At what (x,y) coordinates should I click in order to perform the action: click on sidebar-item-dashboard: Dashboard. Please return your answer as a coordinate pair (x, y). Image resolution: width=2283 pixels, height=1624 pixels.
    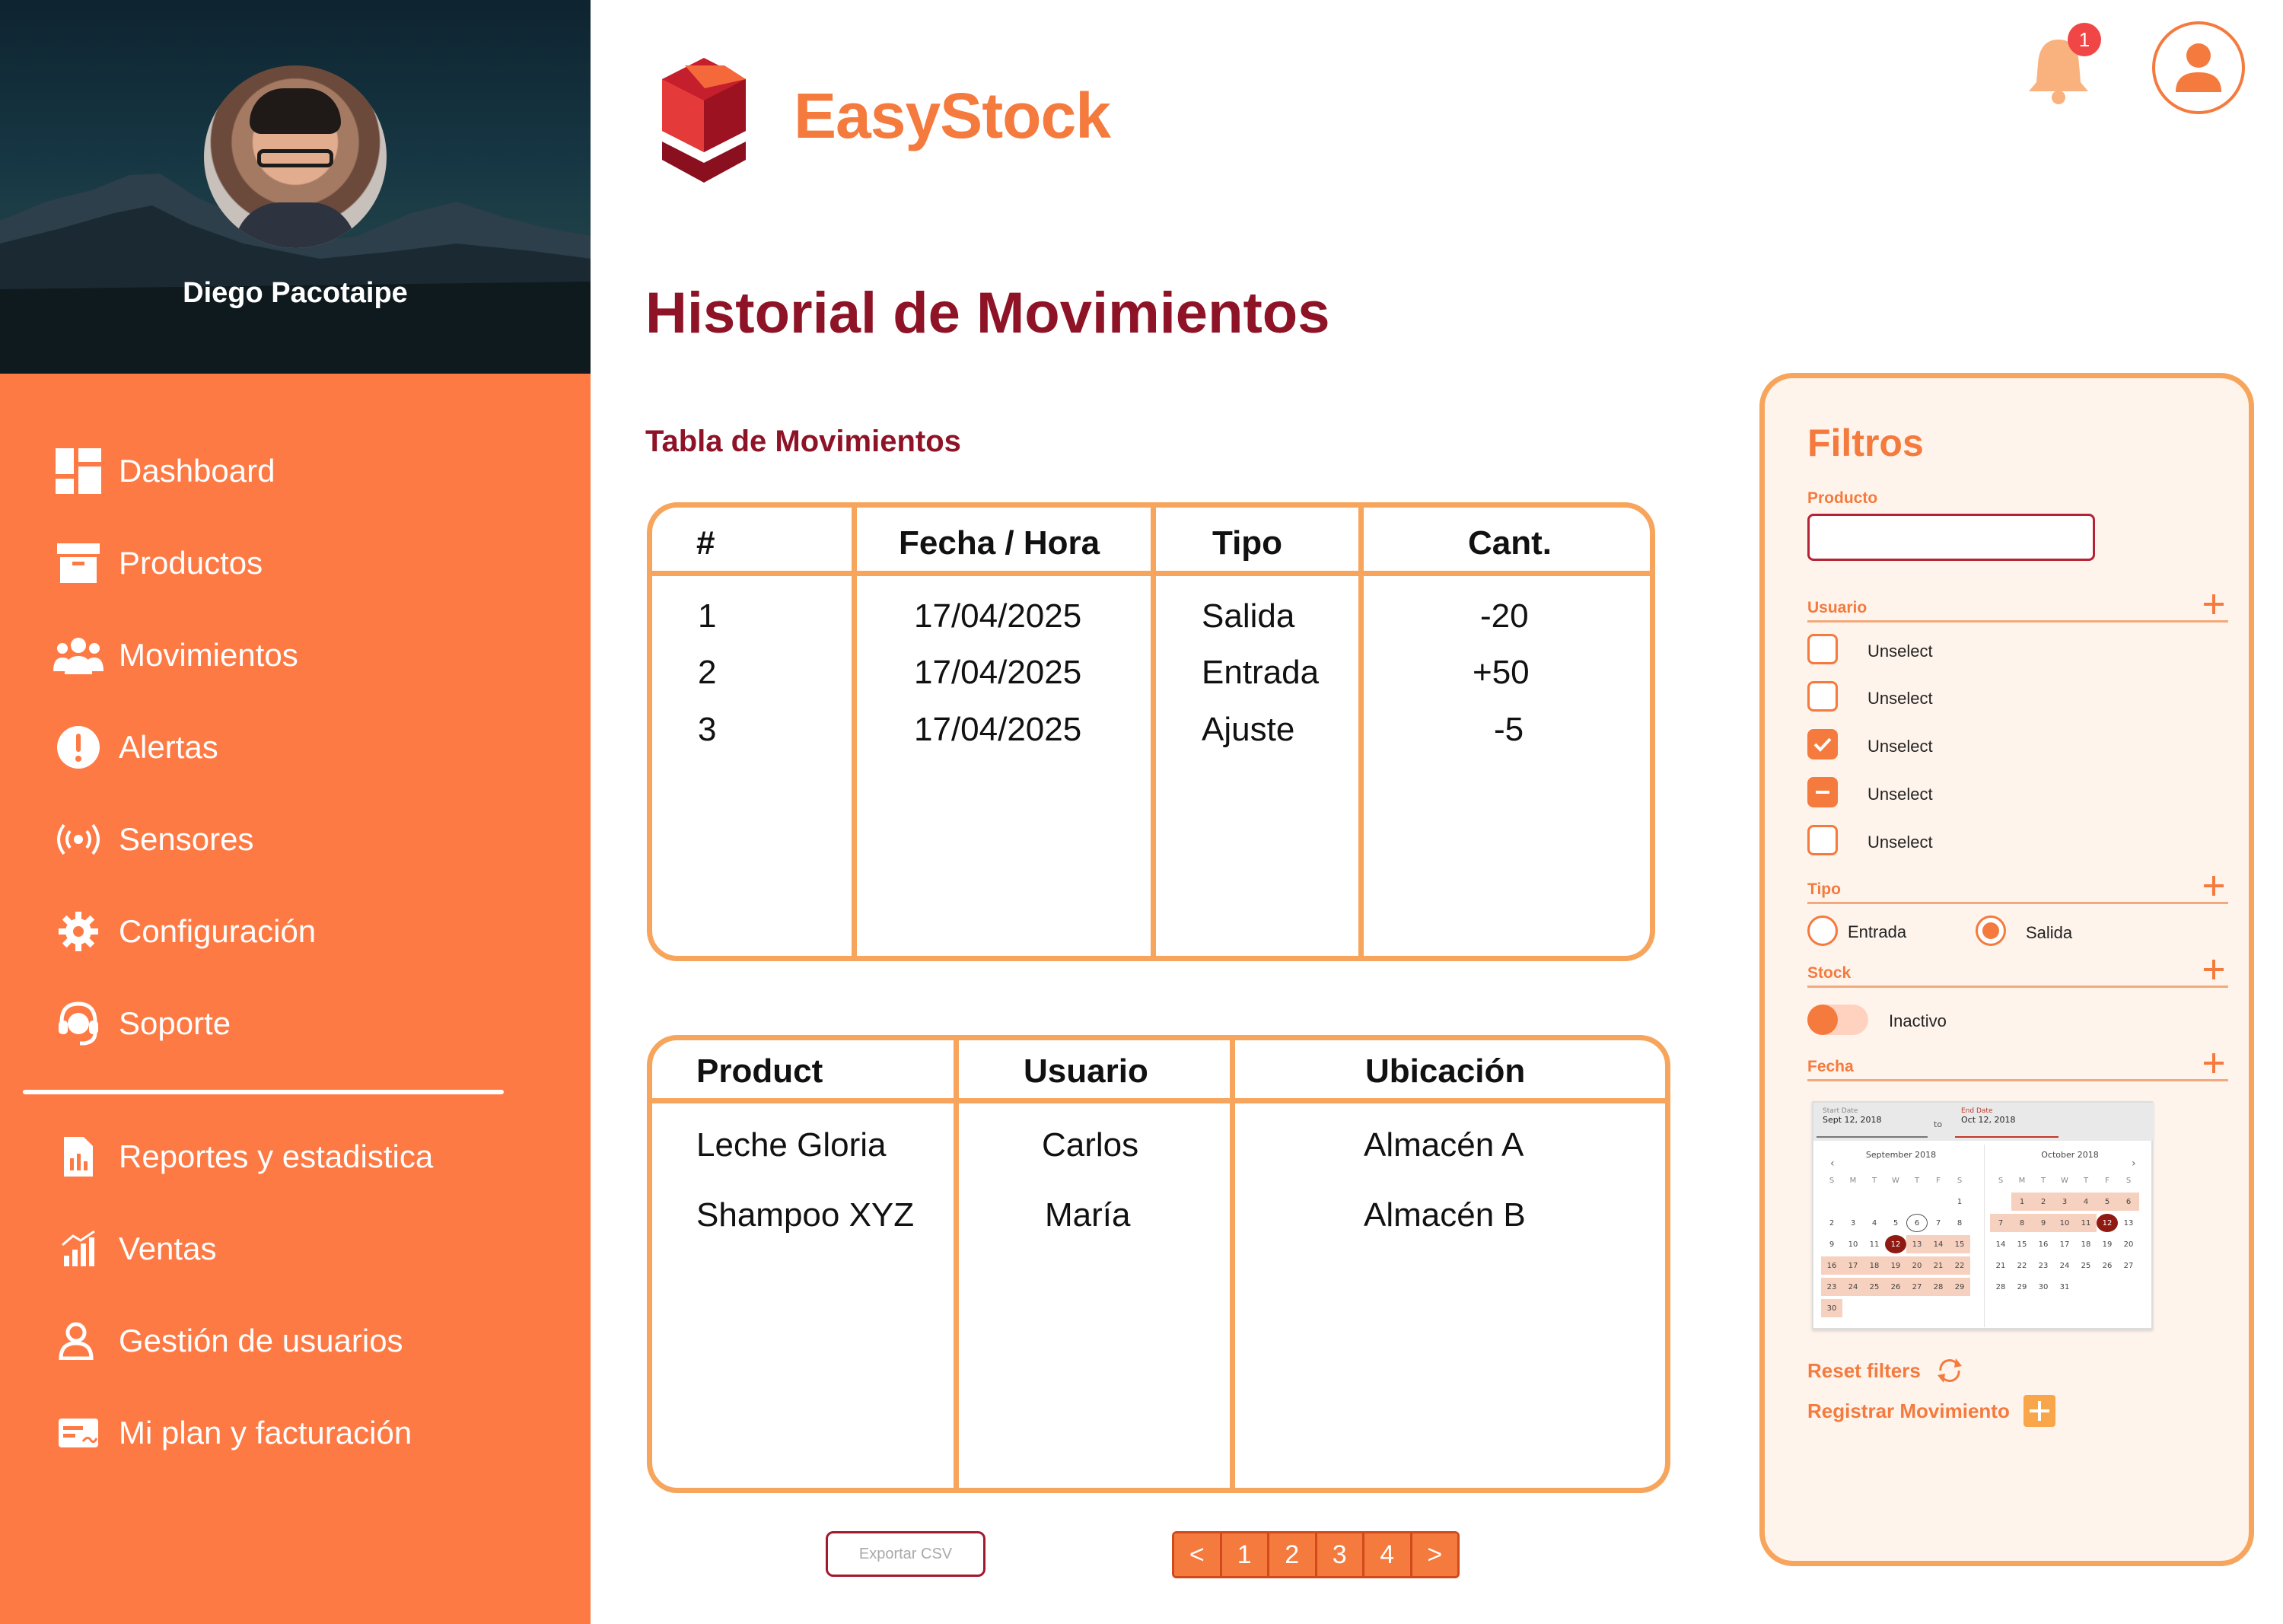
    Looking at the image, I should click on (164, 471).